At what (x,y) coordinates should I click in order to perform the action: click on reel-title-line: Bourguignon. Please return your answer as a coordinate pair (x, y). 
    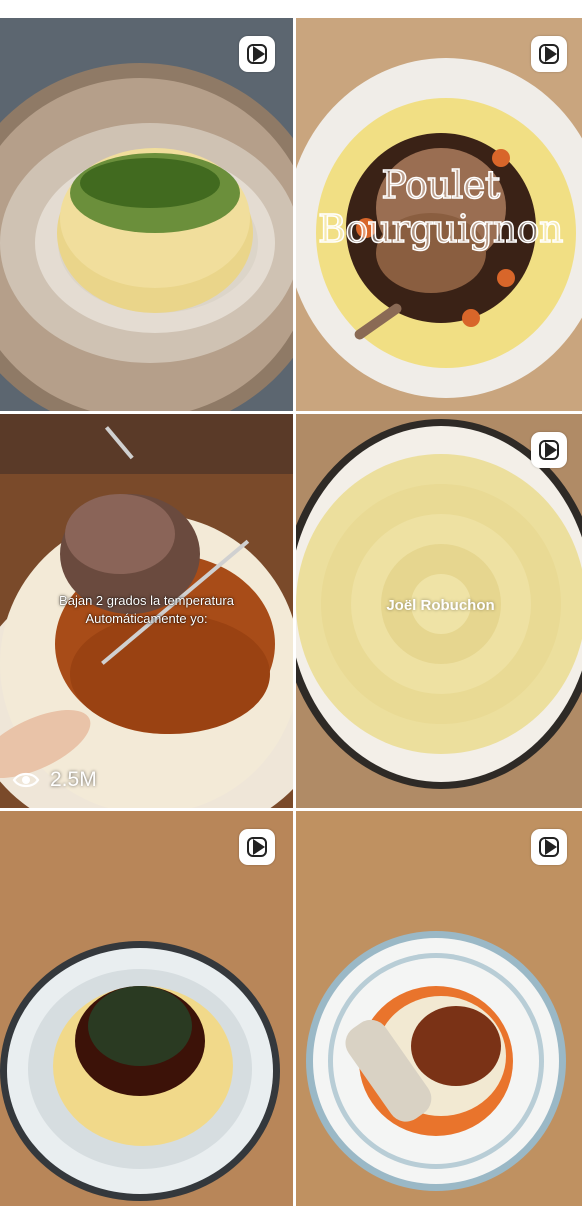
    Looking at the image, I should click on (440, 229).